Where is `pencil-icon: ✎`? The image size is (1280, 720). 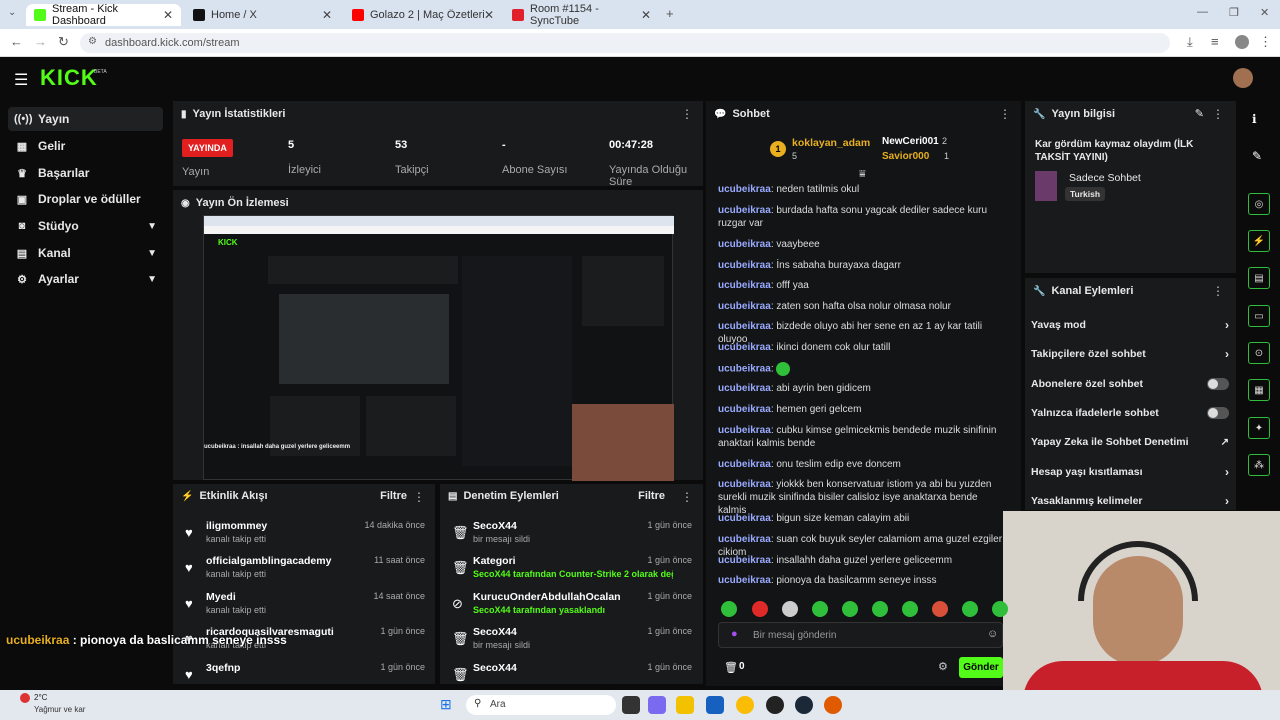
pencil-icon: ✎ is located at coordinates (1257, 156).